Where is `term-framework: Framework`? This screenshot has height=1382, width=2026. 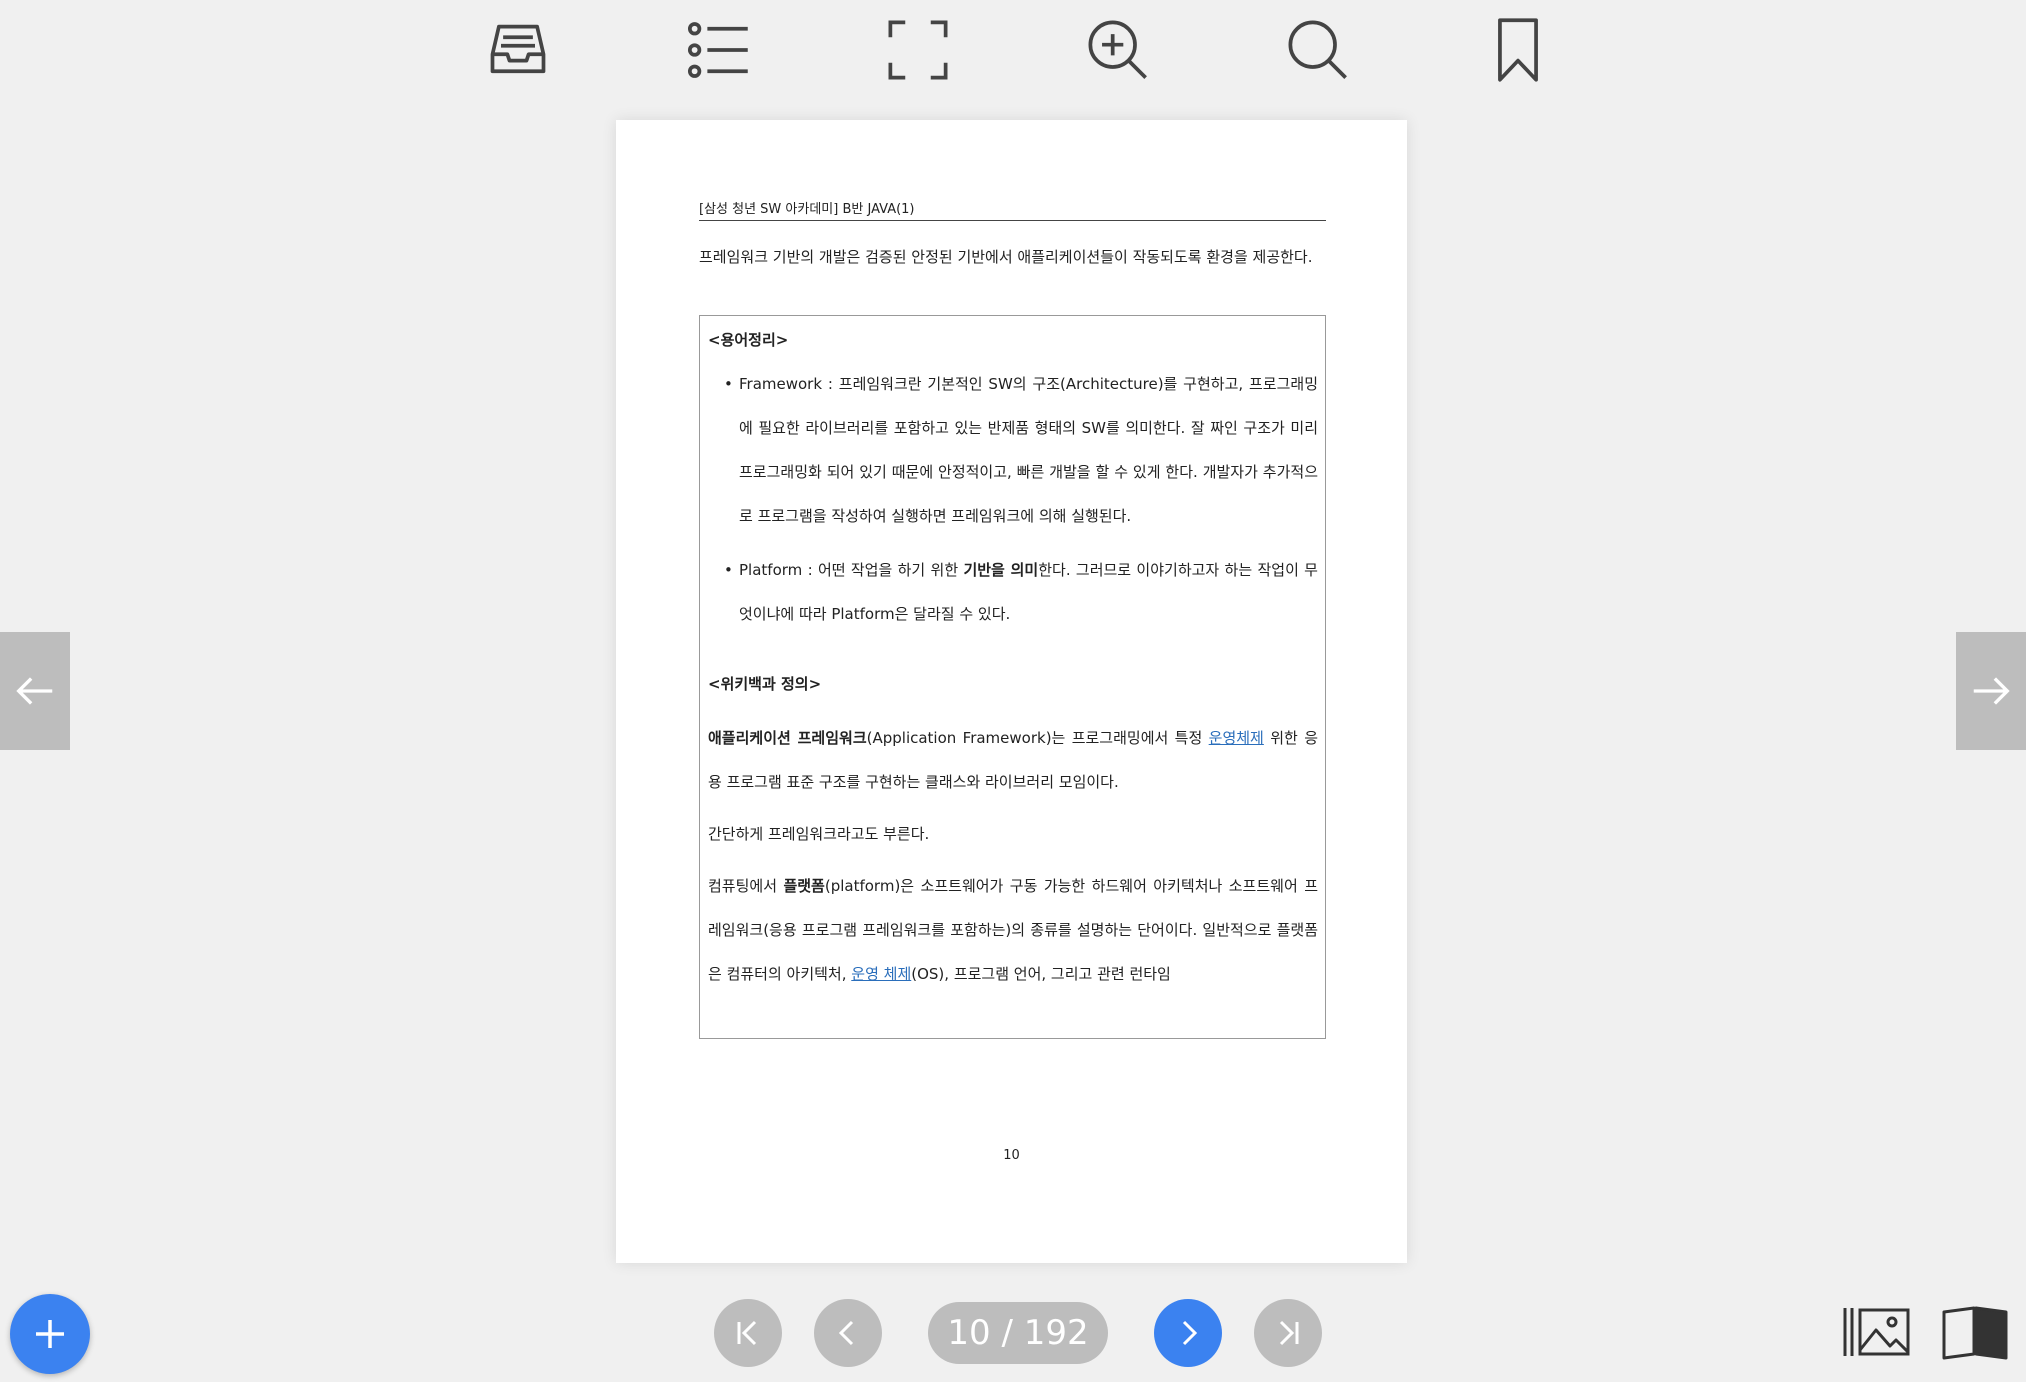
term-framework: Framework is located at coordinates (781, 384).